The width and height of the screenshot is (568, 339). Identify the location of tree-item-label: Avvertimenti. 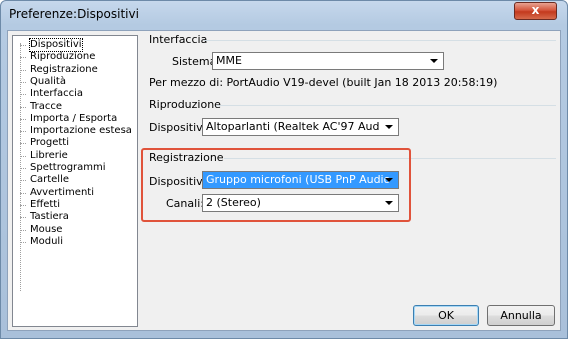
(62, 192).